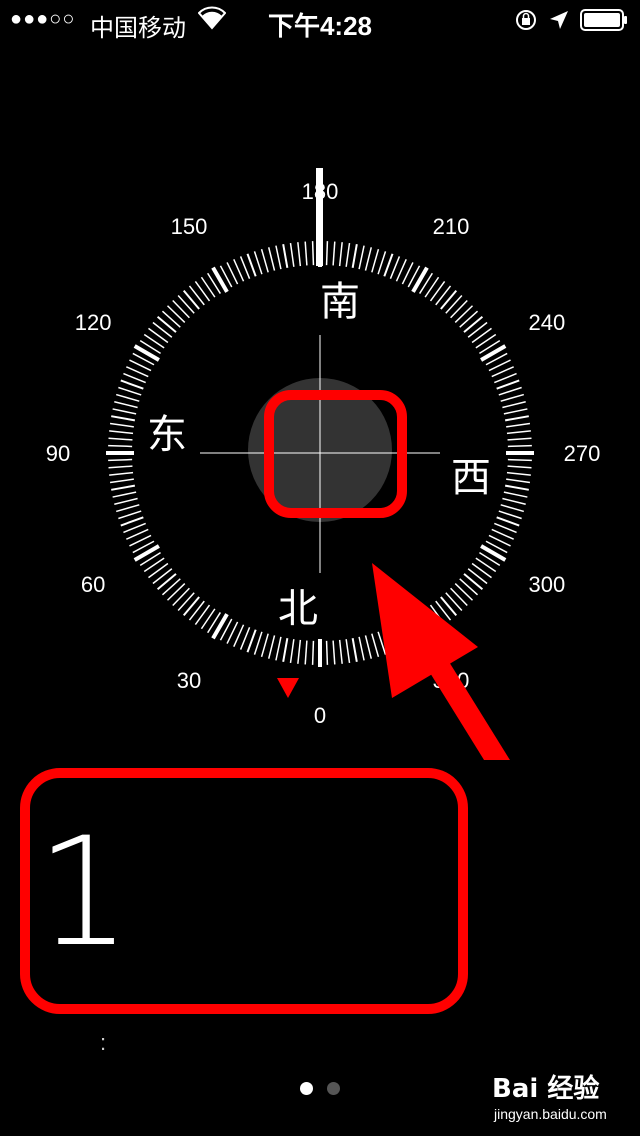 The height and width of the screenshot is (1136, 640). What do you see at coordinates (320, 26) in the screenshot?
I see `status-time: 下午4:28` at bounding box center [320, 26].